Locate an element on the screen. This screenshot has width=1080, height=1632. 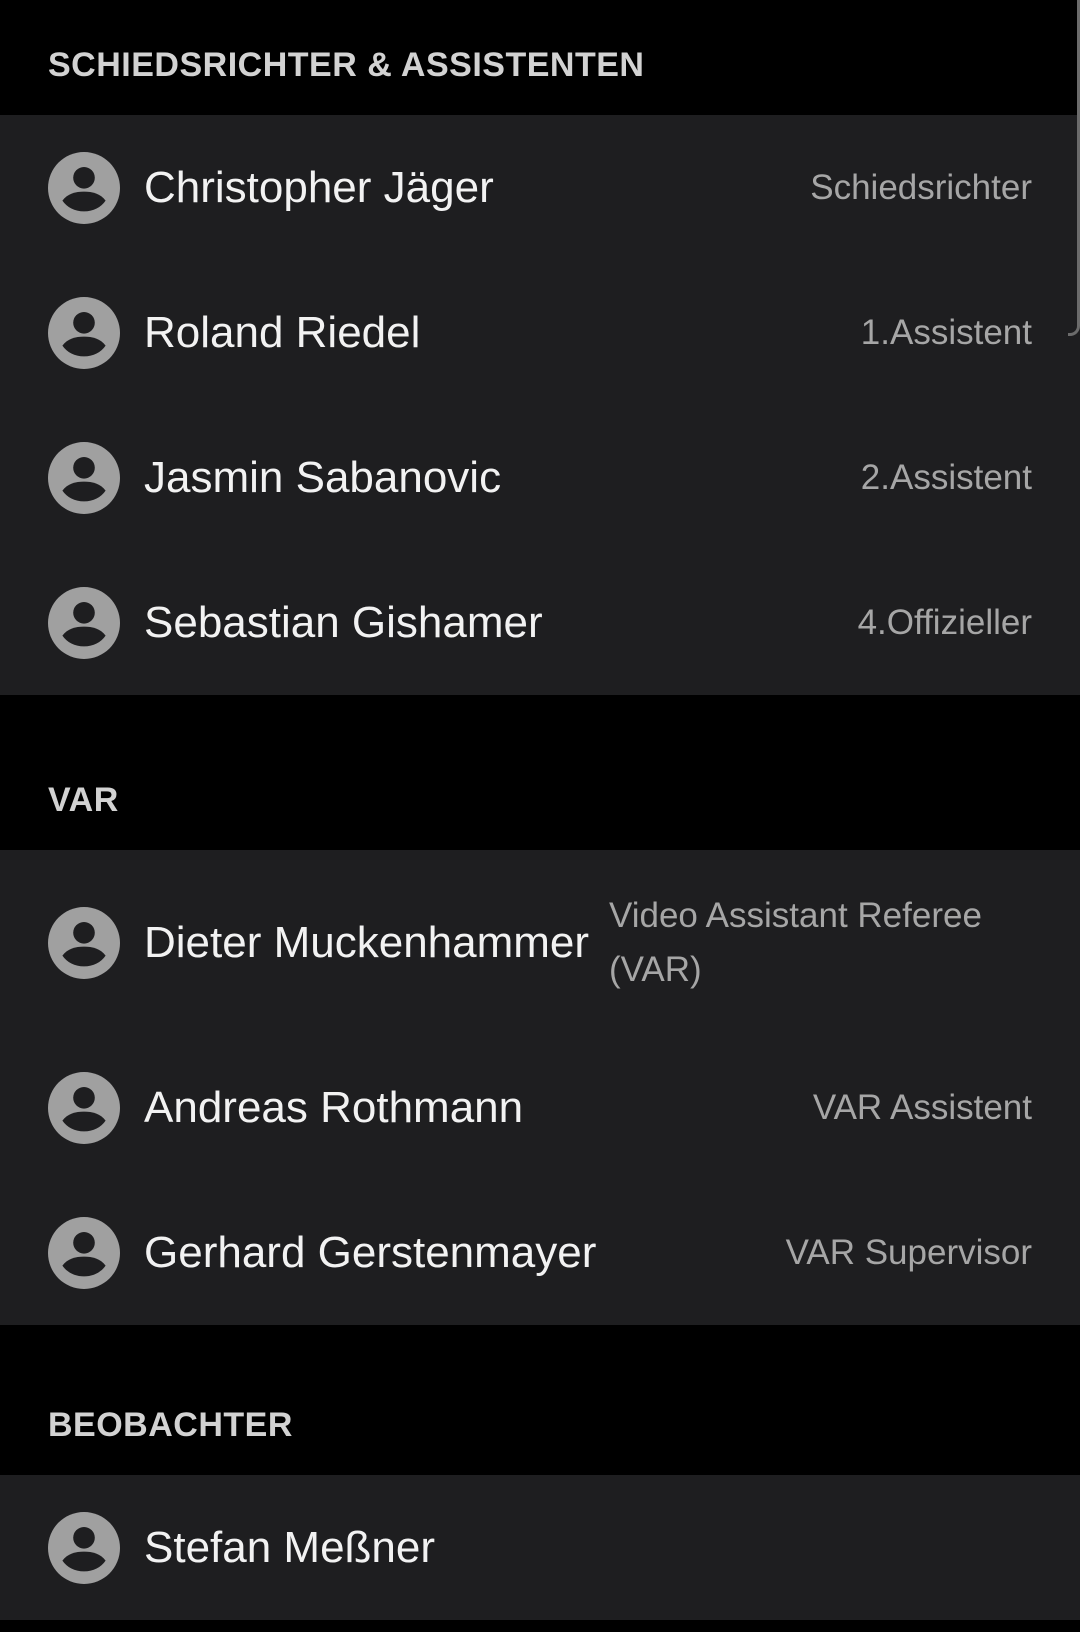
person-role: Video Assistant Referee (VAR) is located at coordinates (795, 942).